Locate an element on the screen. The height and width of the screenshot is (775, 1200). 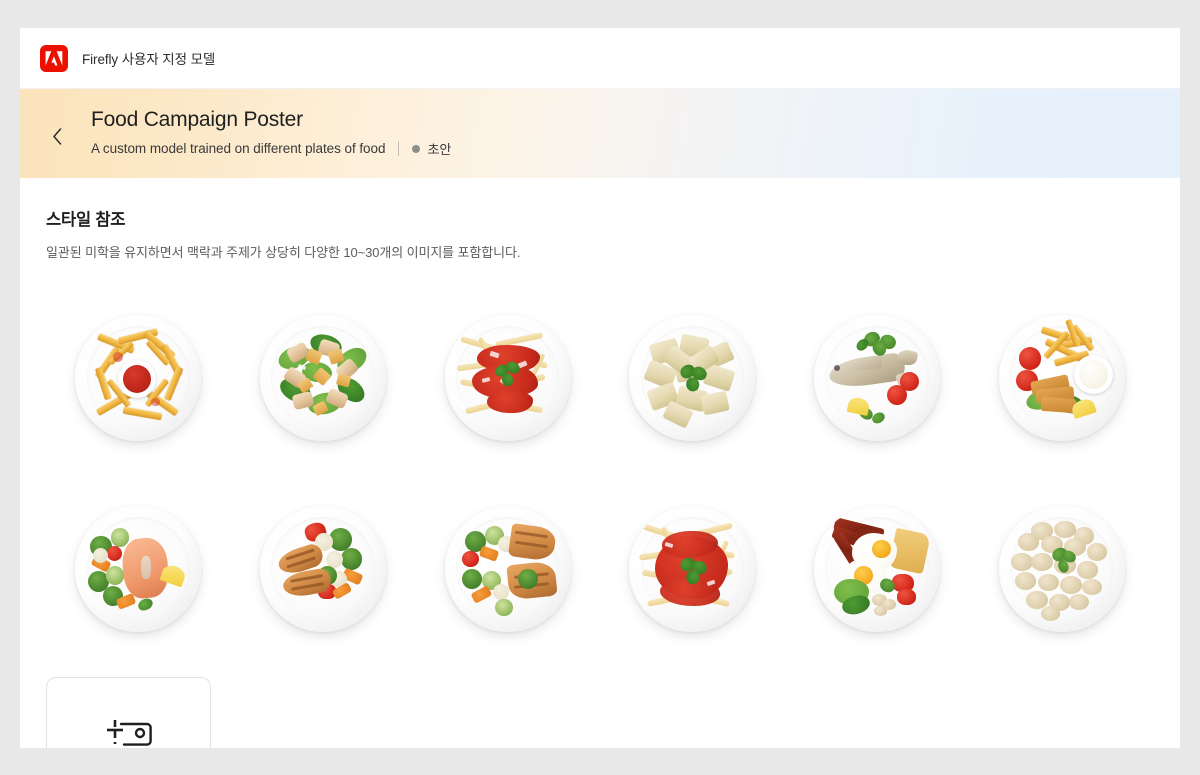
add-image-icon is located at coordinates (129, 732).